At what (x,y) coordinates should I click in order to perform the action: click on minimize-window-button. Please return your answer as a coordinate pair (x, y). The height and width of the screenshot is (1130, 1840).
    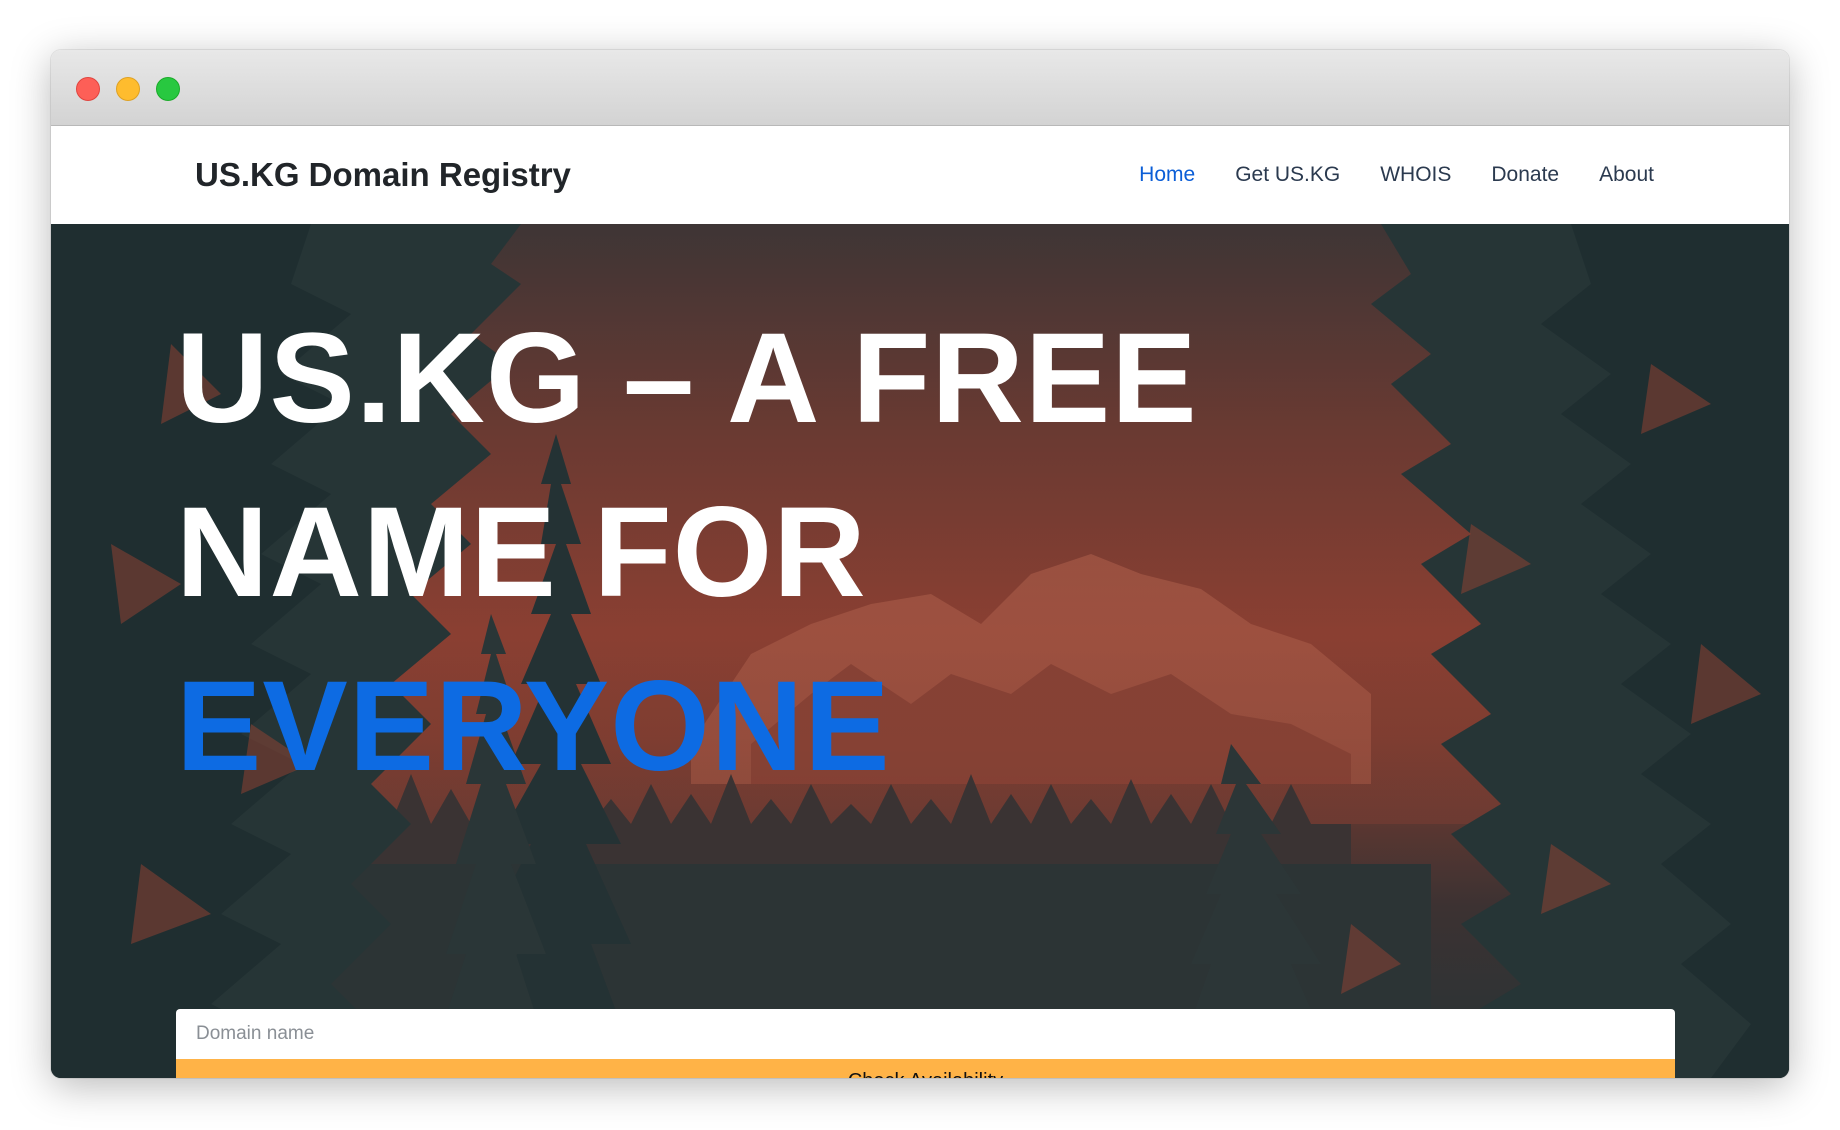
    Looking at the image, I should click on (128, 89).